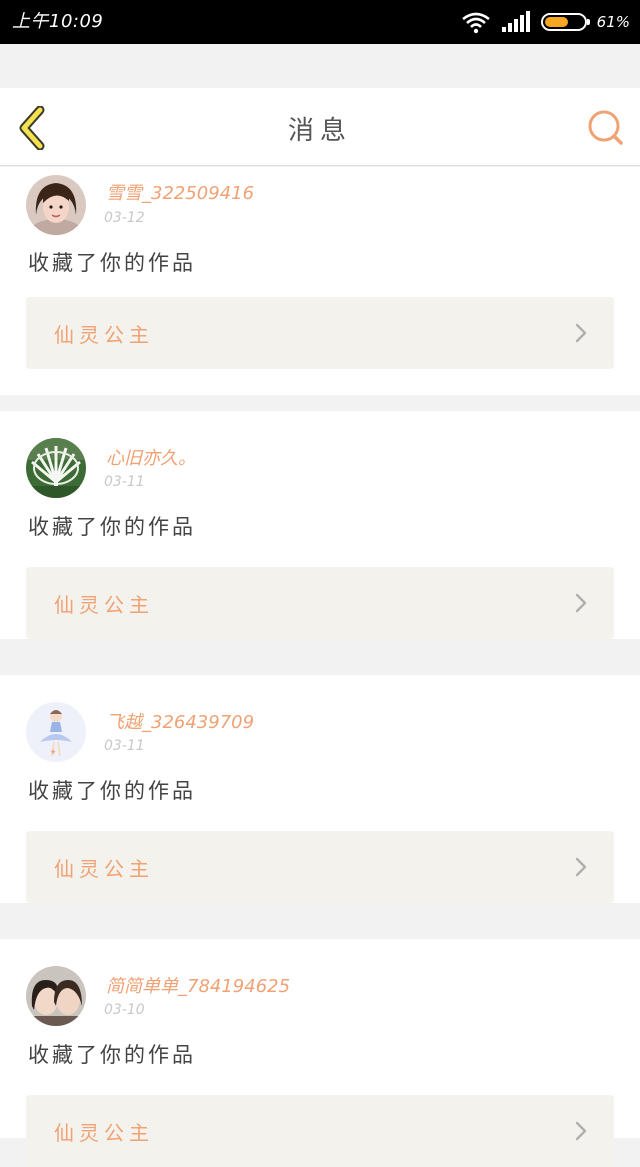  I want to click on username: 雪雪_322509416, so click(180, 192).